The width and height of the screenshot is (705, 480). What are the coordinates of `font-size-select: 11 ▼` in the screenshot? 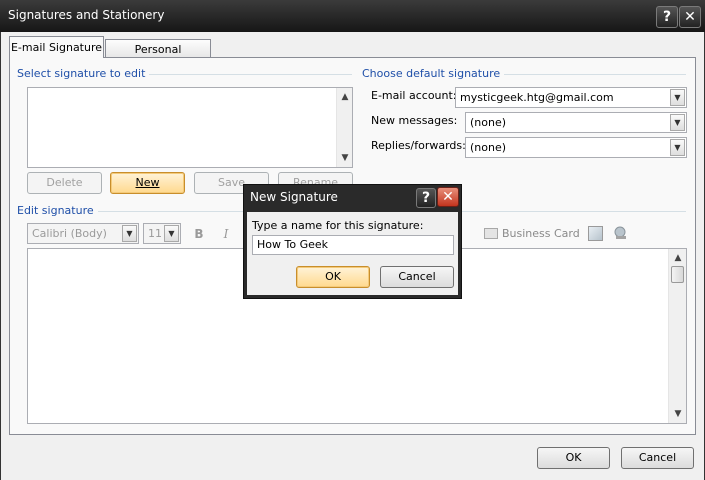 It's located at (162, 233).